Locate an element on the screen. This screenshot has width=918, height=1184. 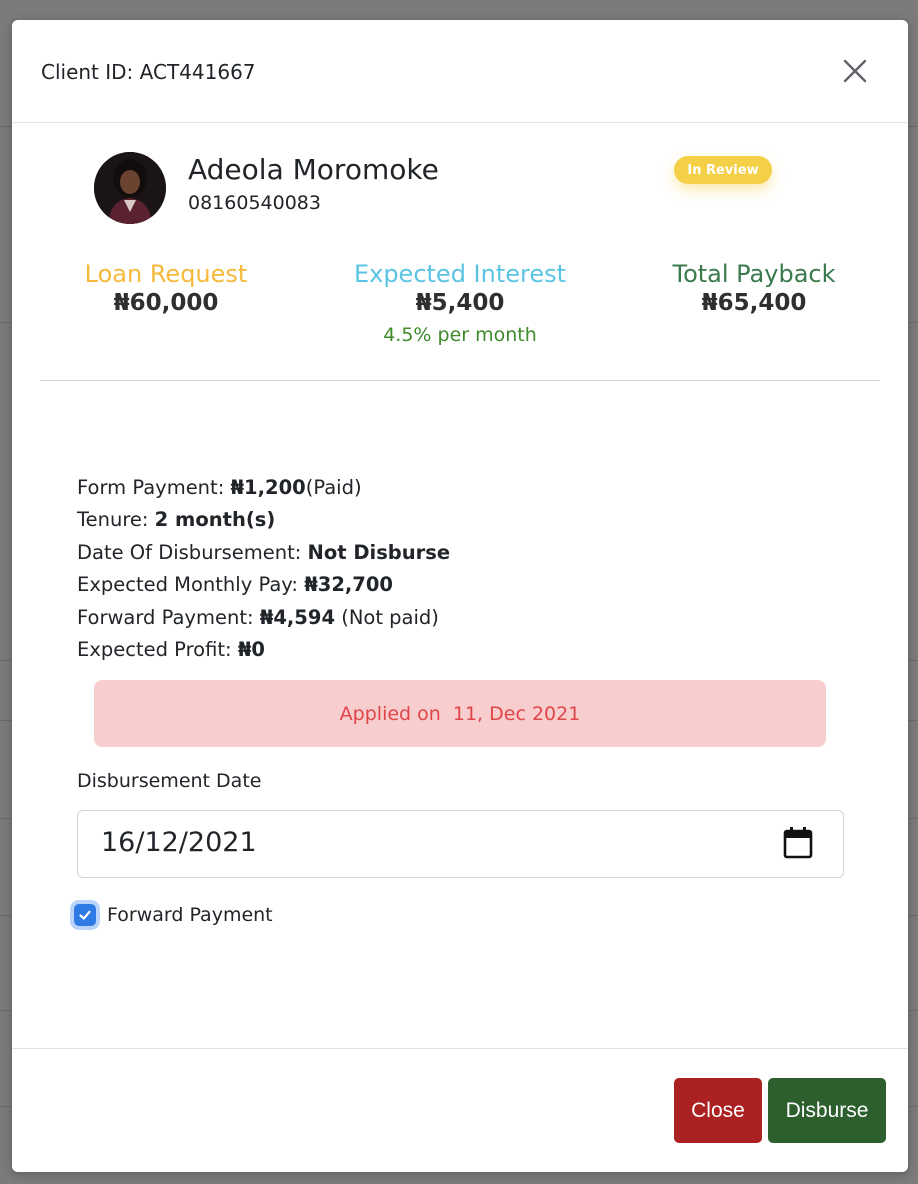
monthly-pay-row: Expected Monthly Pay: ₦32,700 is located at coordinates (263, 585).